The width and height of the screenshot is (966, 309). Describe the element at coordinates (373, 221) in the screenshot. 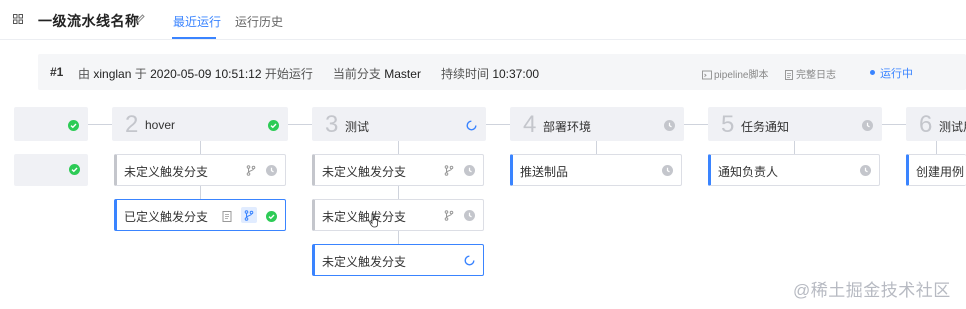

I see `hand-cursor-icon` at that location.